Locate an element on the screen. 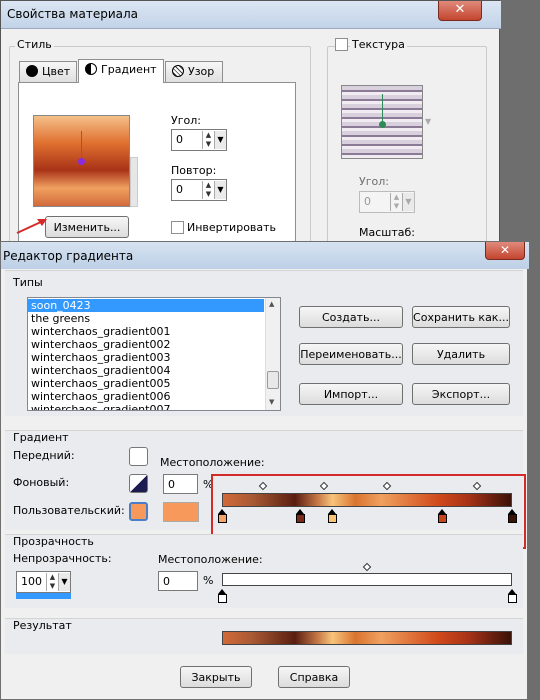 Image resolution: width=540 pixels, height=700 pixels. transparency-stops is located at coordinates (367, 596).